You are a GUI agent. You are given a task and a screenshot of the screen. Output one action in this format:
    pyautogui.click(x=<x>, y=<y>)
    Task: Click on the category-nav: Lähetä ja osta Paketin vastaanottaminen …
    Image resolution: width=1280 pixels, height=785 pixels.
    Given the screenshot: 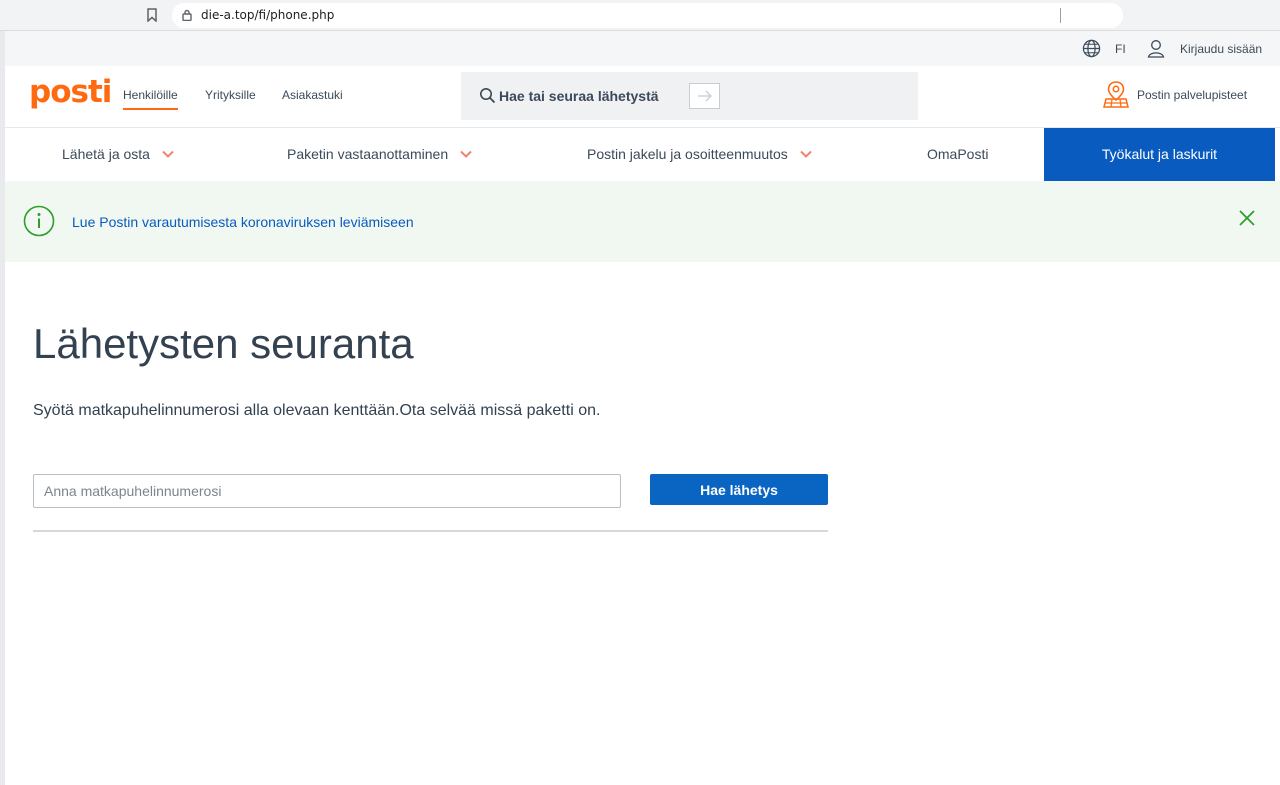 What is the action you would take?
    pyautogui.click(x=642, y=154)
    